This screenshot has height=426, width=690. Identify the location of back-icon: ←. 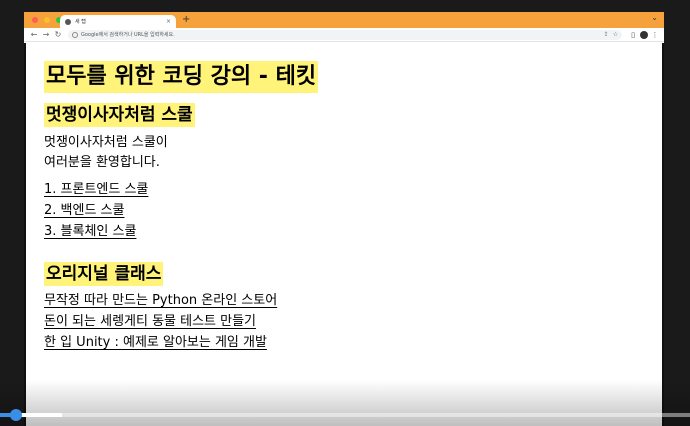
(34, 34).